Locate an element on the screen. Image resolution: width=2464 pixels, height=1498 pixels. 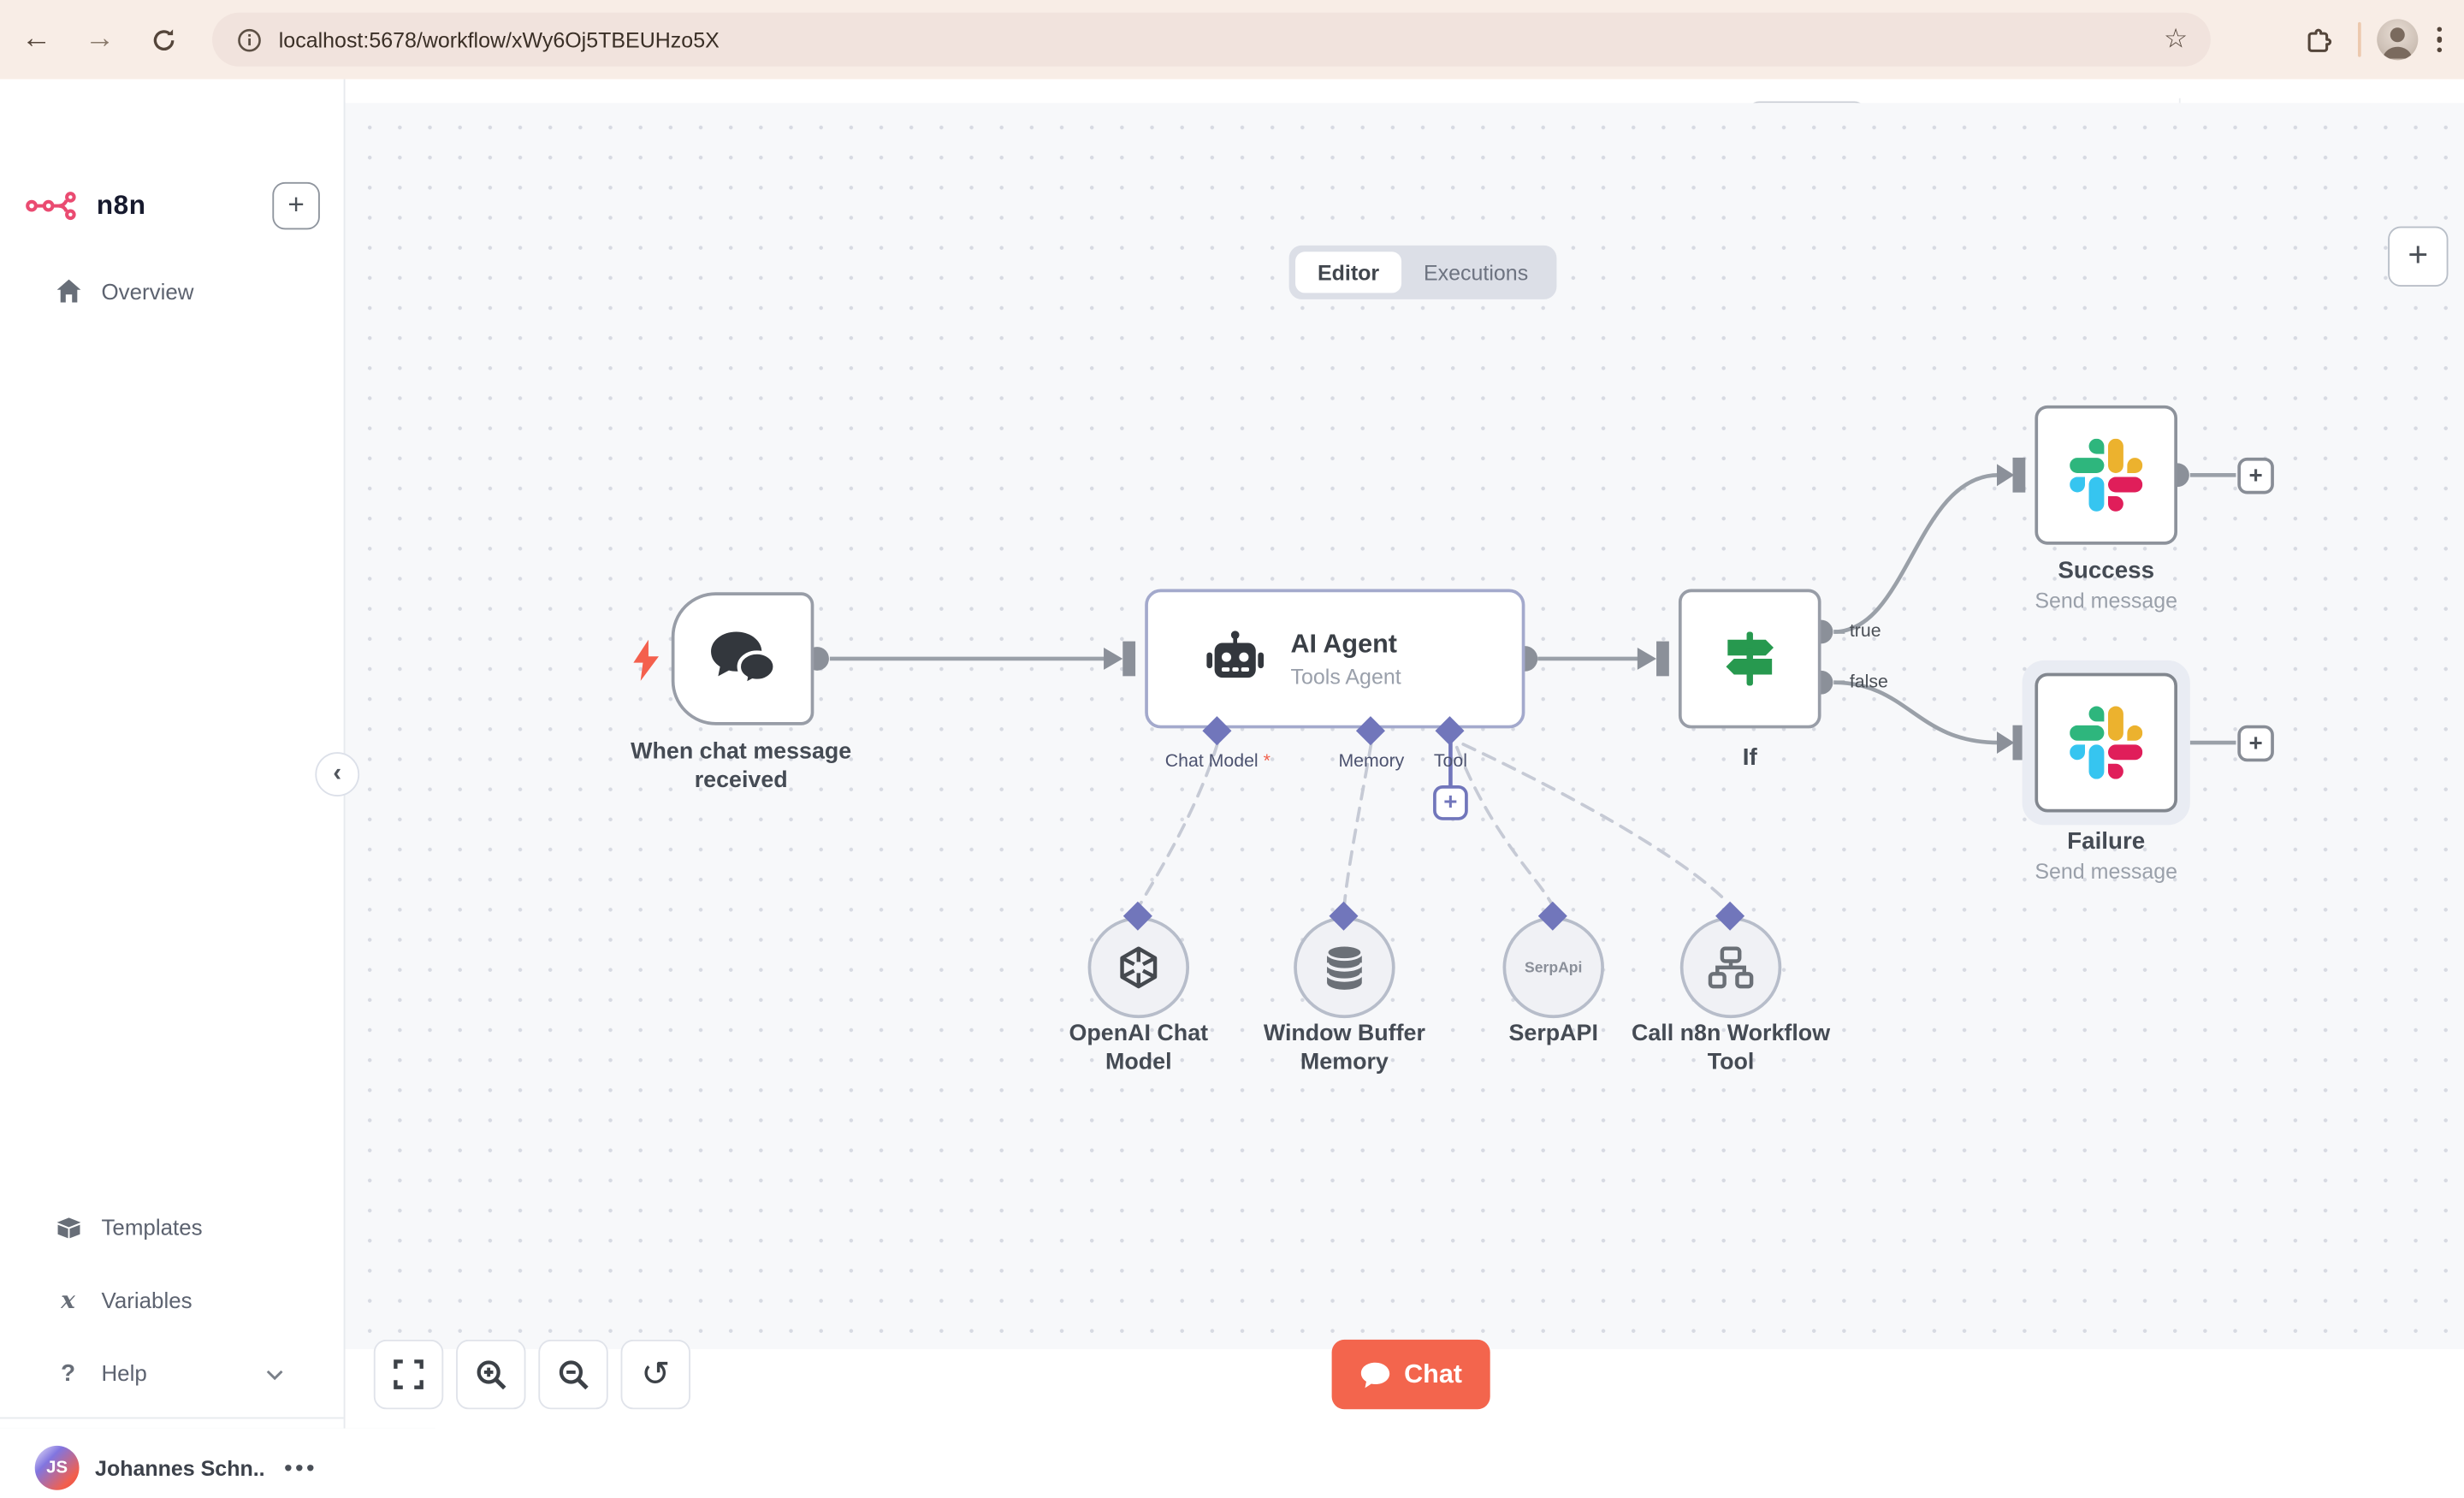
node-subtitle: Tools Agent is located at coordinates (1345, 677).